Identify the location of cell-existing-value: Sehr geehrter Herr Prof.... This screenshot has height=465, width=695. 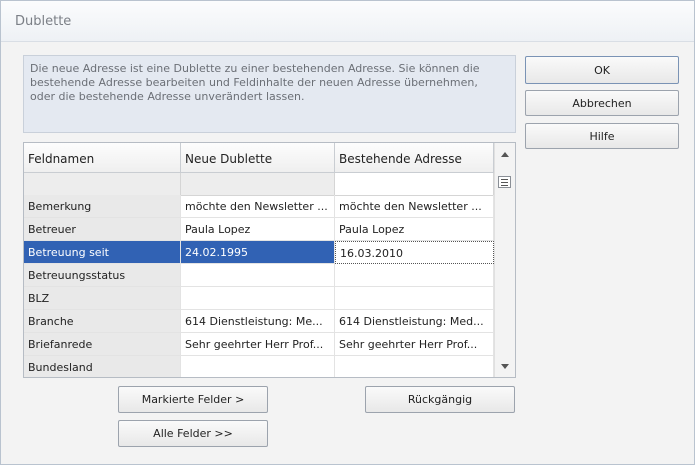
(414, 344).